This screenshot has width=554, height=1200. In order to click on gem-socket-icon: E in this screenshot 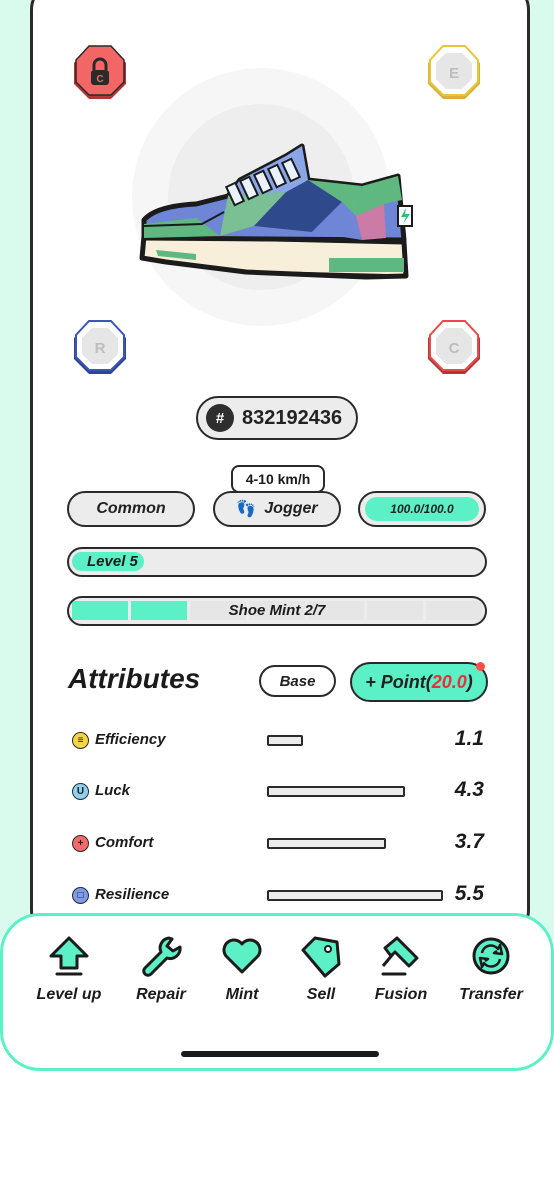, I will do `click(454, 72)`.